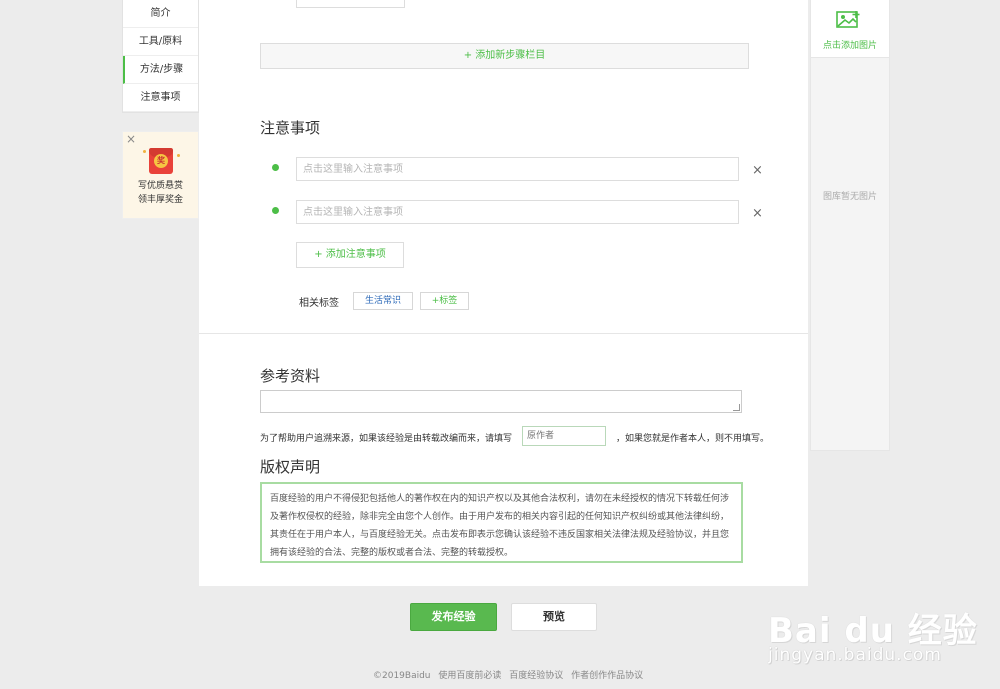 The image size is (1000, 689). What do you see at coordinates (757, 213) in the screenshot?
I see `remove-note-2-icon: ×` at bounding box center [757, 213].